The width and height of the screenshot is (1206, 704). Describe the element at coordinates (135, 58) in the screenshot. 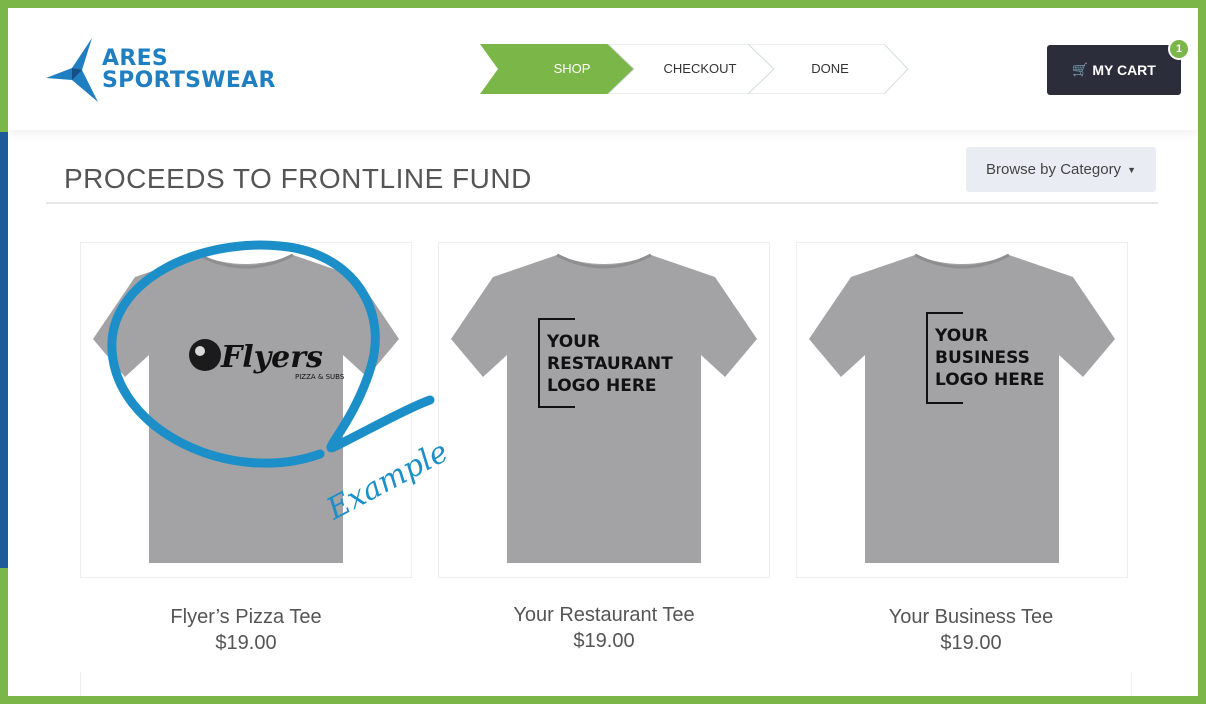

I see `brand-line-1: ARES` at that location.